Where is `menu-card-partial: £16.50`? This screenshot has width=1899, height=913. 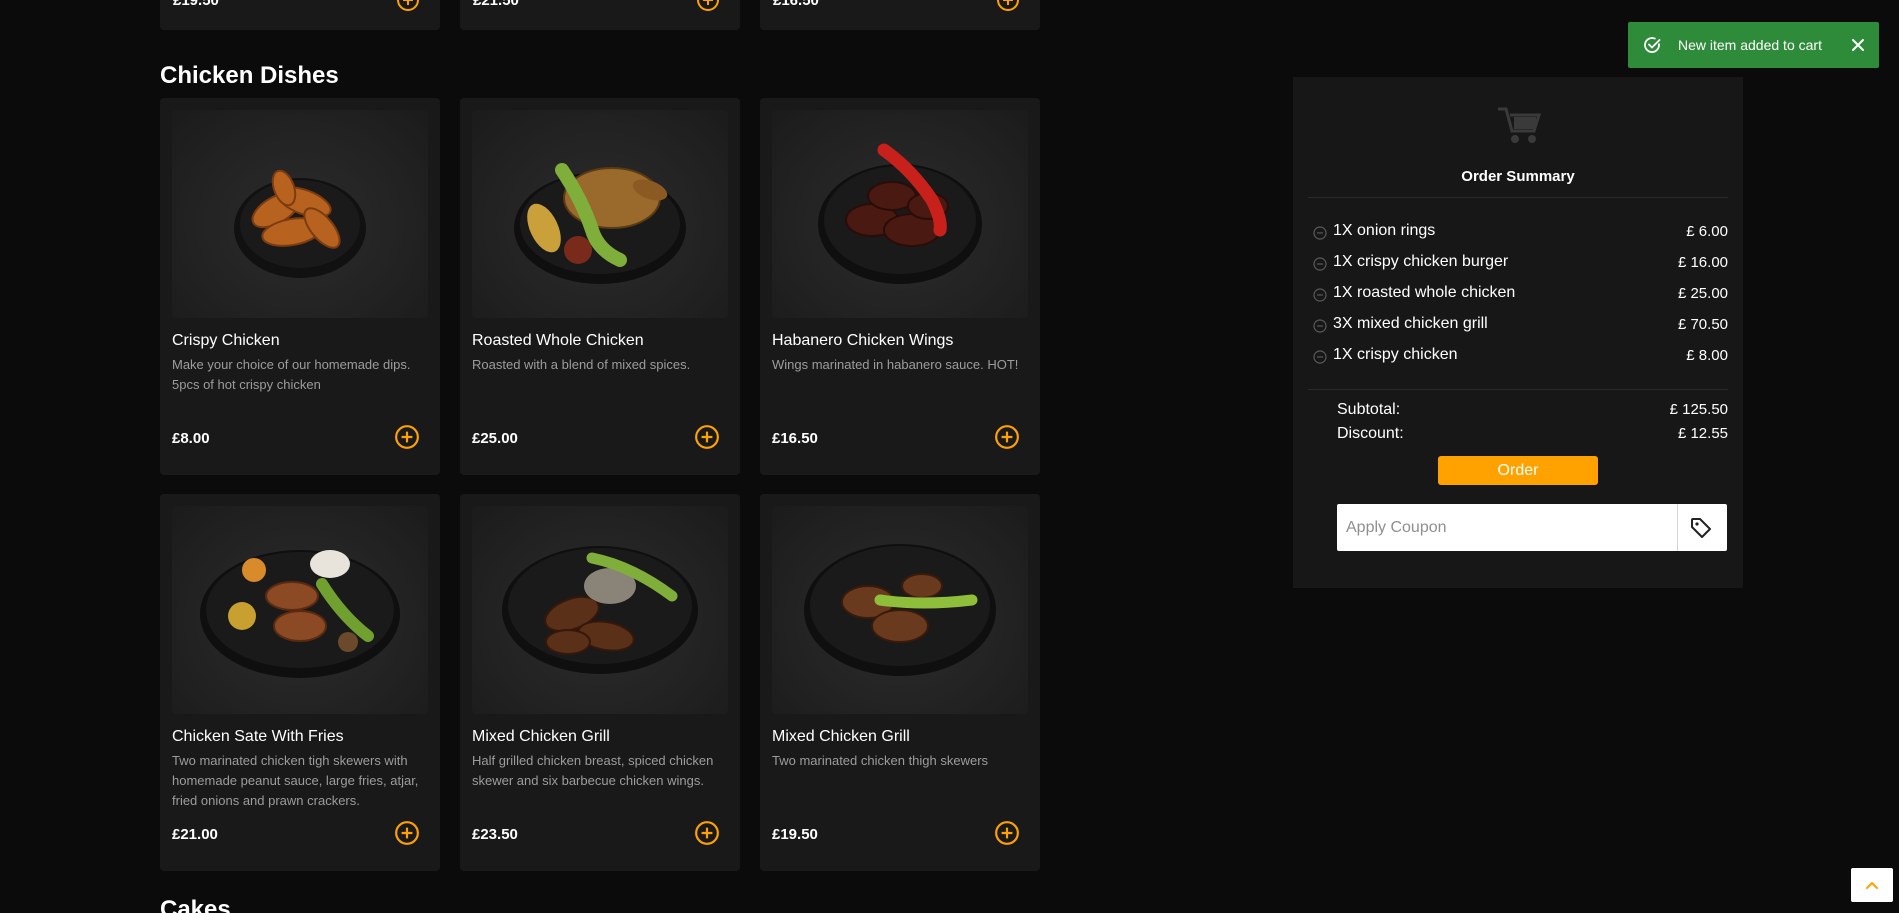
menu-card-partial: £16.50 is located at coordinates (900, 15).